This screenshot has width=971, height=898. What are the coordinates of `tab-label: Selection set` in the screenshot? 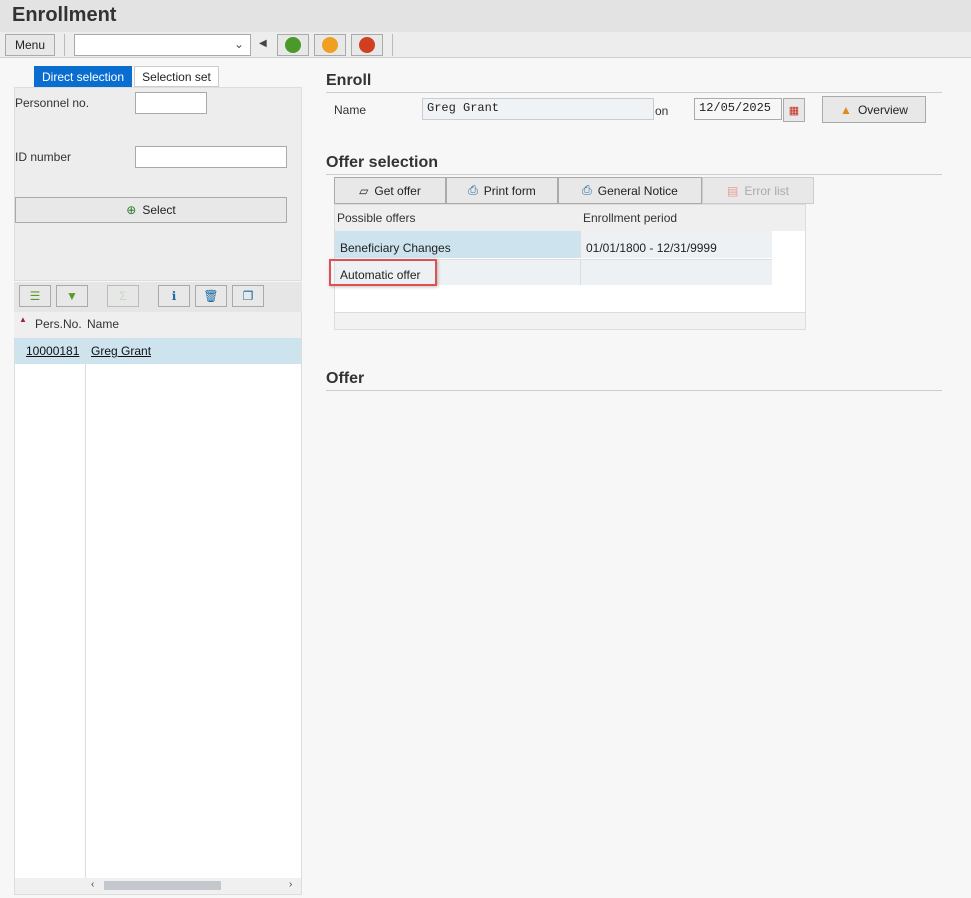 It's located at (176, 76).